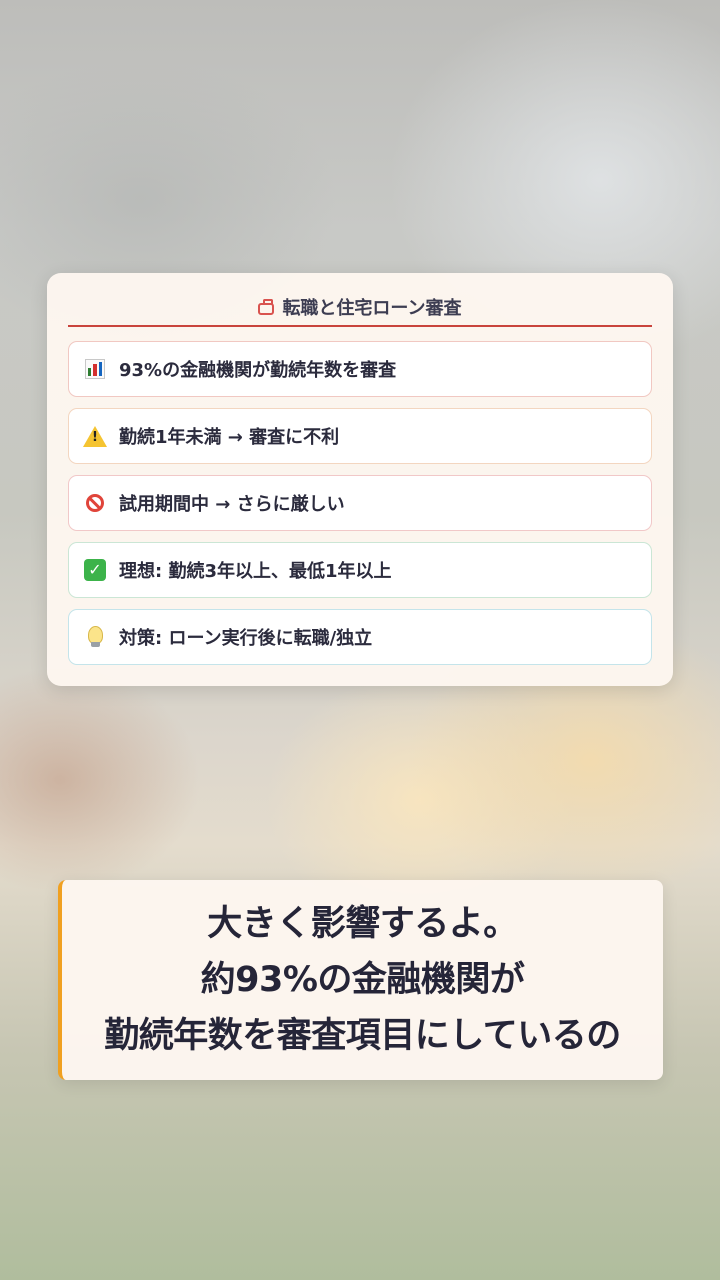 This screenshot has height=1280, width=720. What do you see at coordinates (372, 308) in the screenshot?
I see `card-title: 転職と住宅ローン審査` at bounding box center [372, 308].